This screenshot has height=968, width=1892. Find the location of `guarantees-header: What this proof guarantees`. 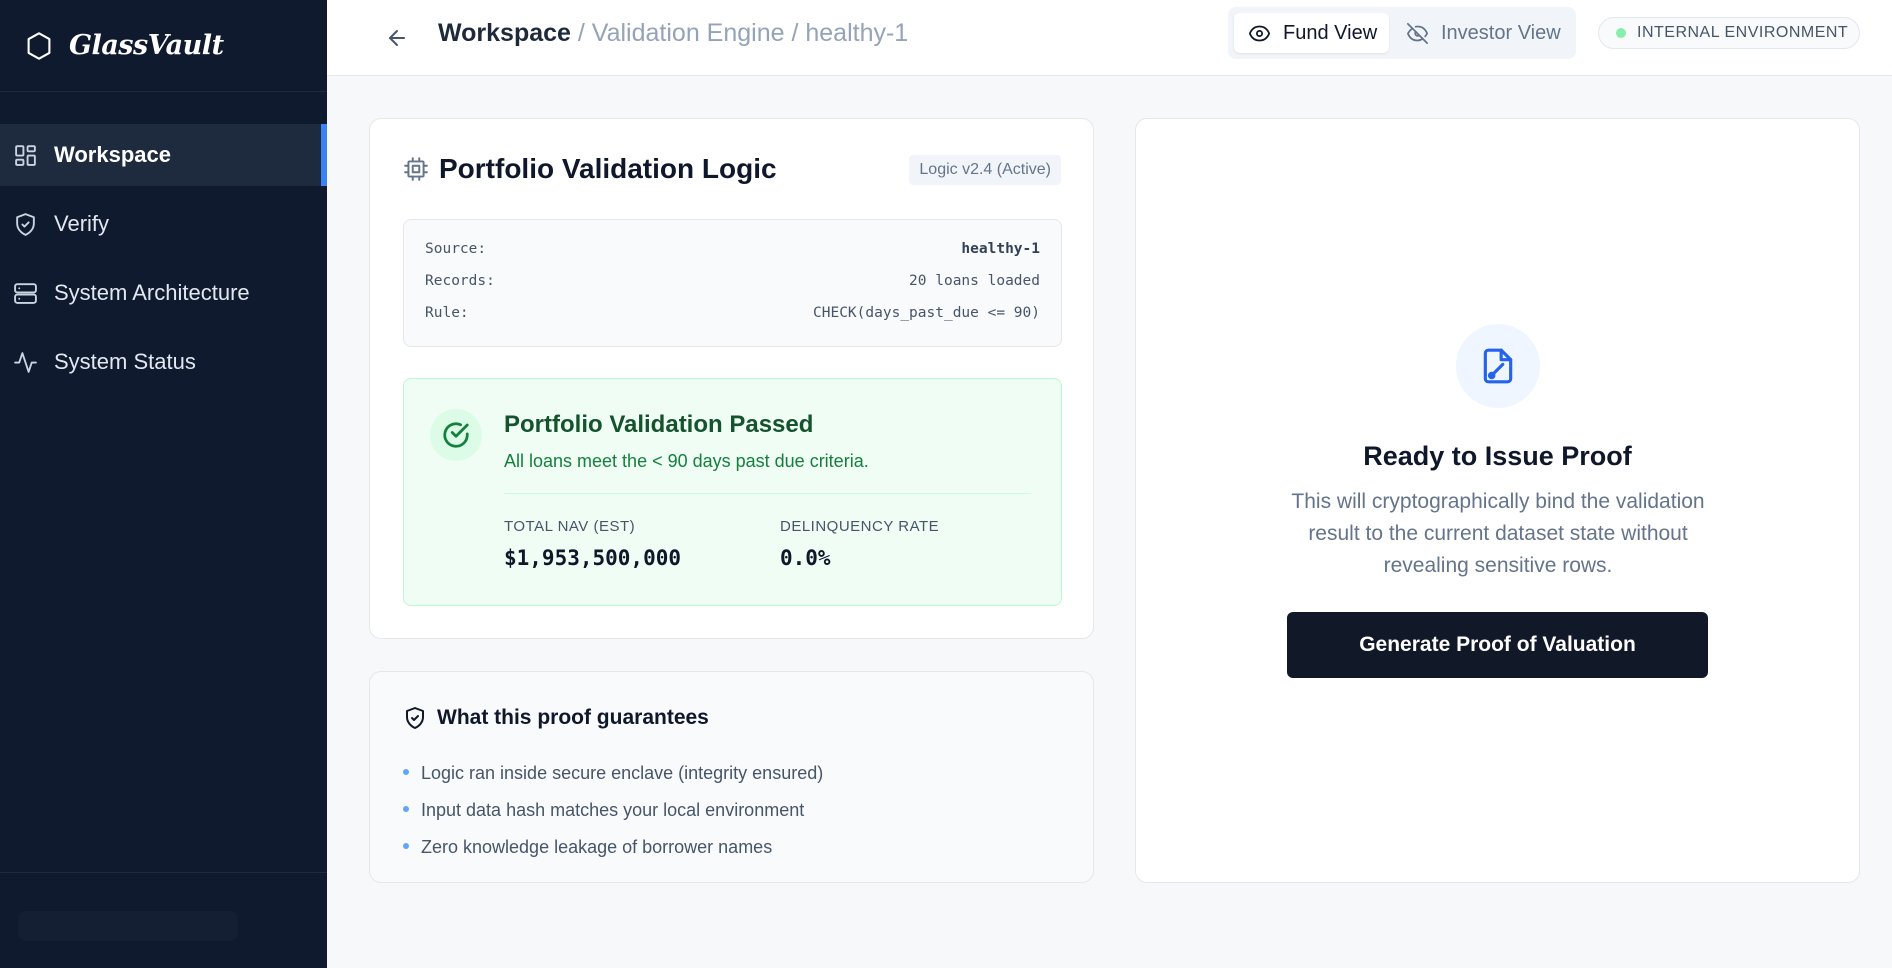

guarantees-header: What this proof guarantees is located at coordinates (556, 718).